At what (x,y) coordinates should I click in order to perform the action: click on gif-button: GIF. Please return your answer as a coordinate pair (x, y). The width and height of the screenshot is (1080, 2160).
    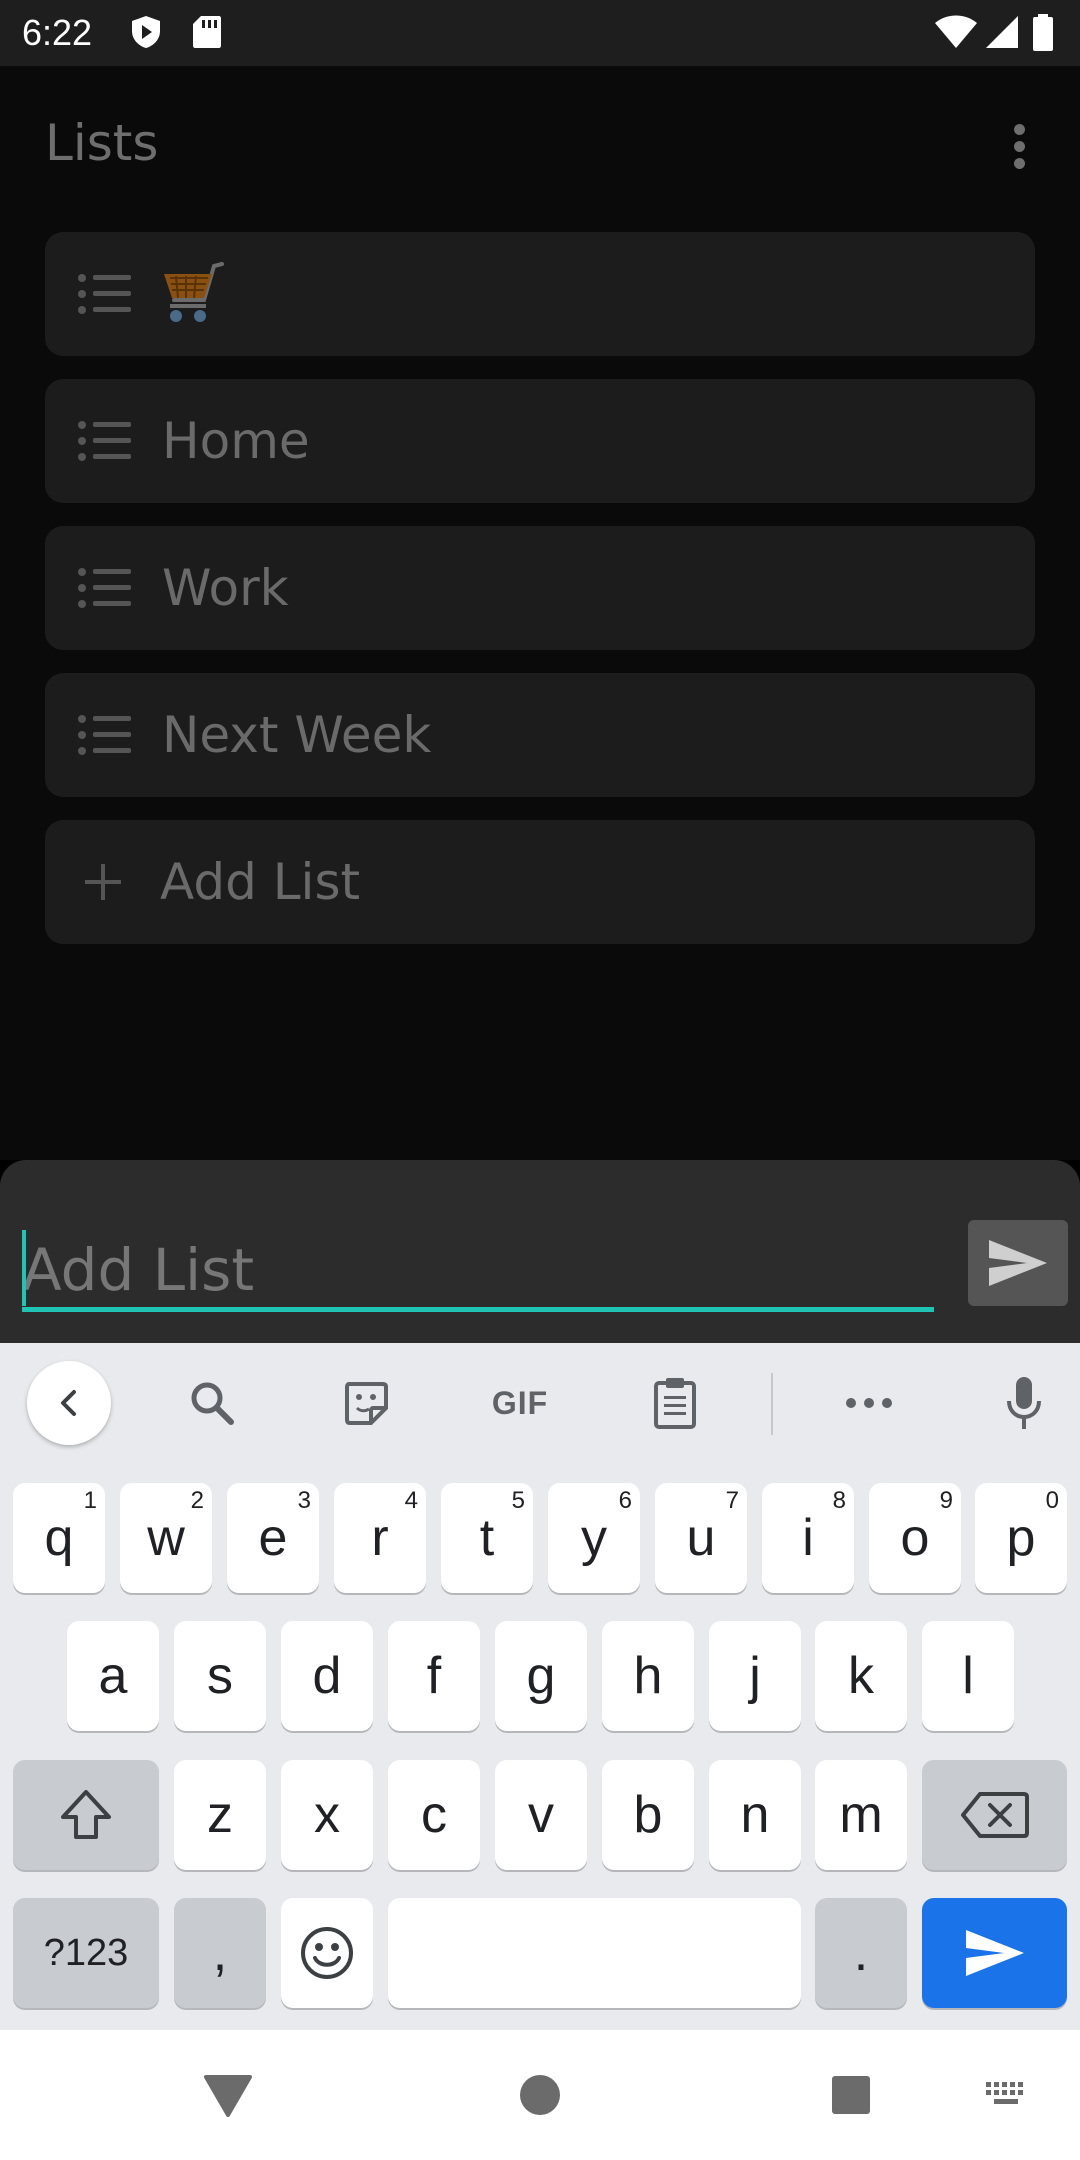
    Looking at the image, I should click on (520, 1403).